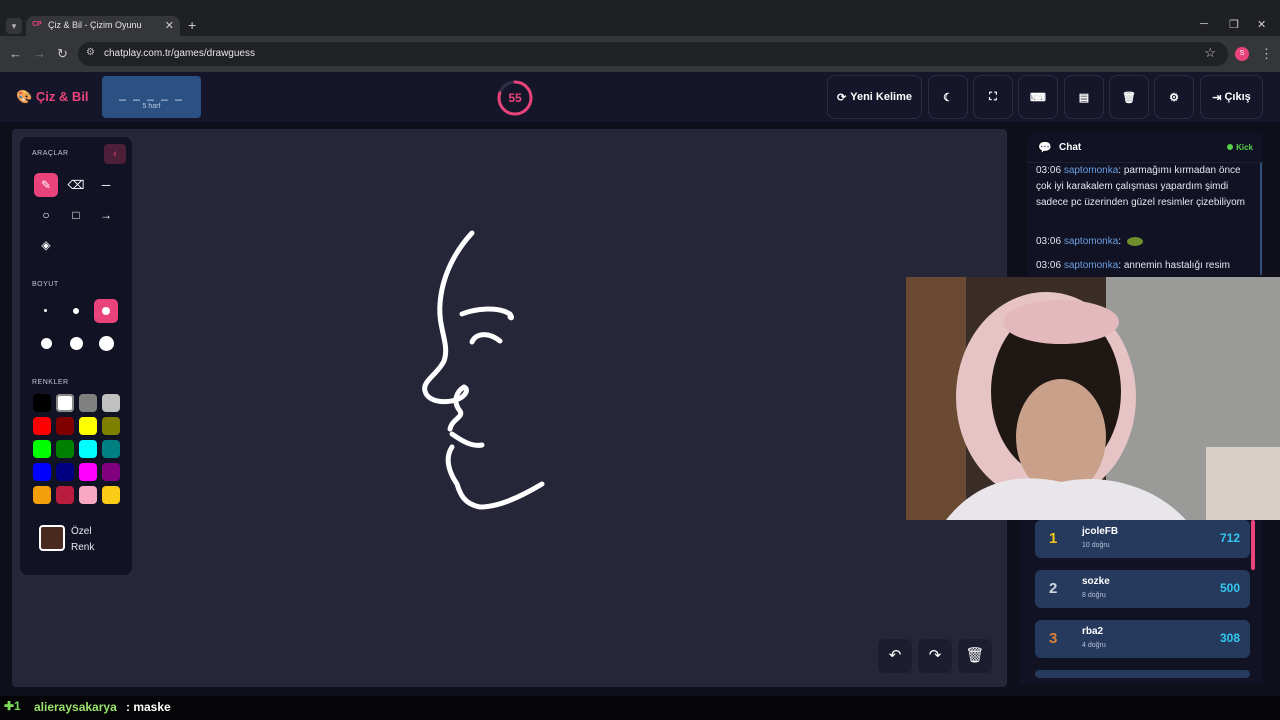 The height and width of the screenshot is (720, 1280). What do you see at coordinates (874, 97) in the screenshot?
I see `new-word-button: ⟳ Yeni Kelime` at bounding box center [874, 97].